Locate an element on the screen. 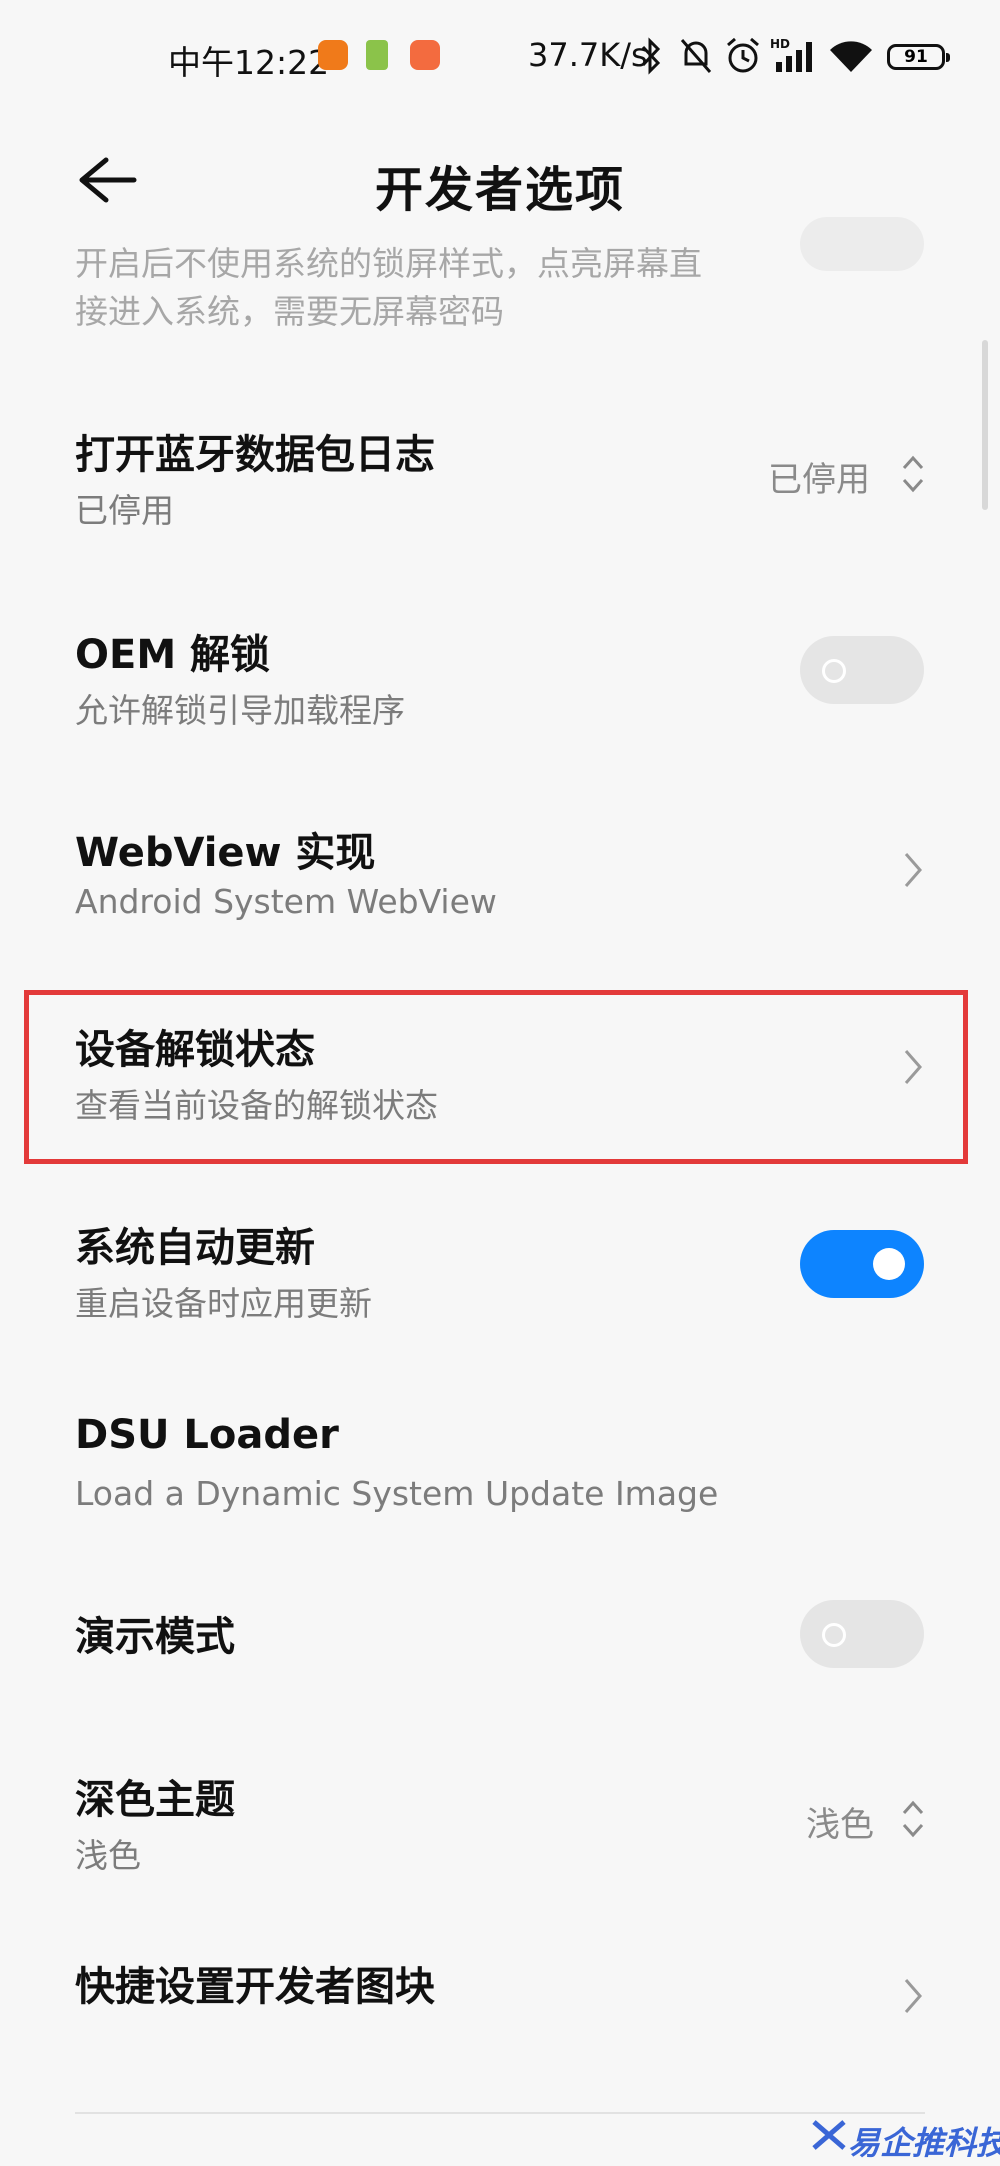  mute-icon is located at coordinates (696, 56).